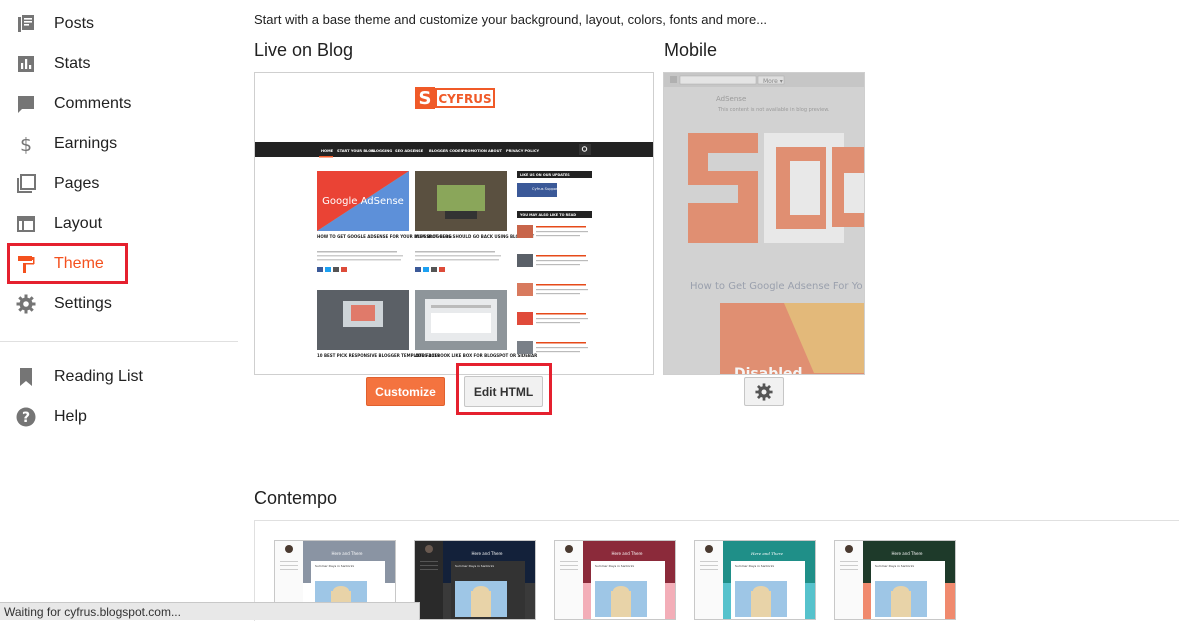  Describe the element at coordinates (119, 144) in the screenshot. I see `sidebar-item-earnings: $ Earnings` at that location.